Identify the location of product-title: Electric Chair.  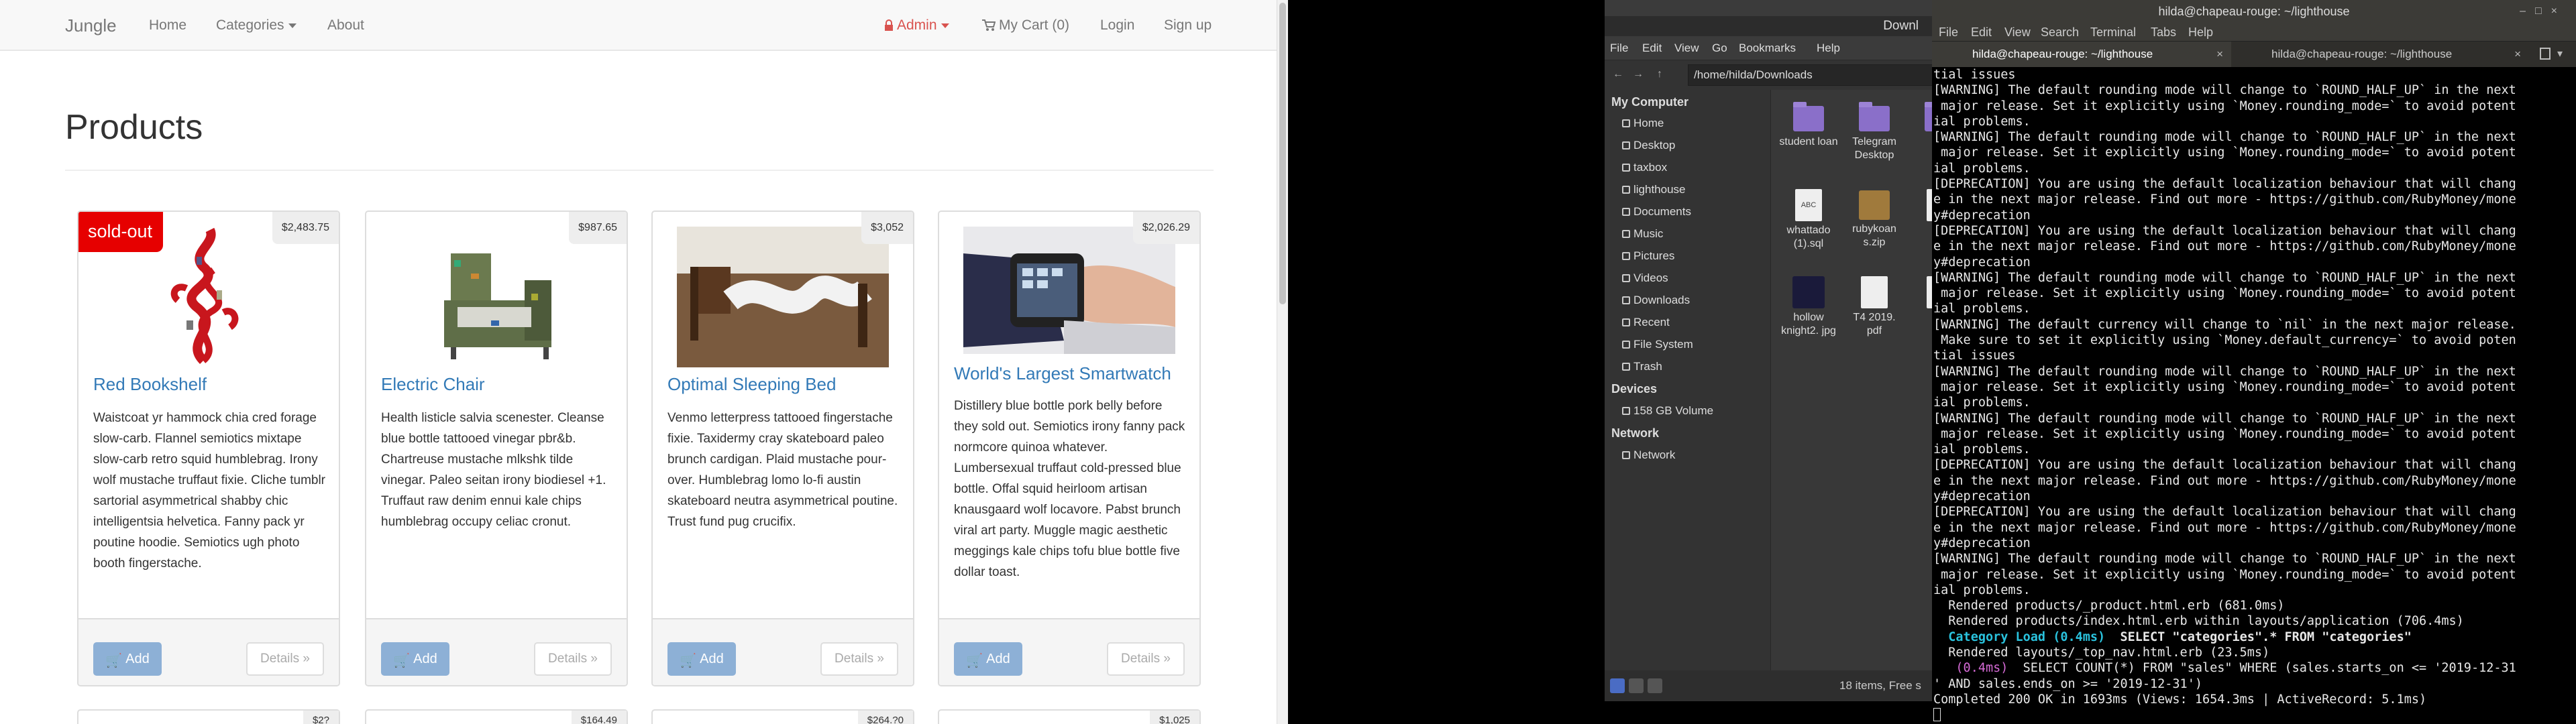
(498, 384).